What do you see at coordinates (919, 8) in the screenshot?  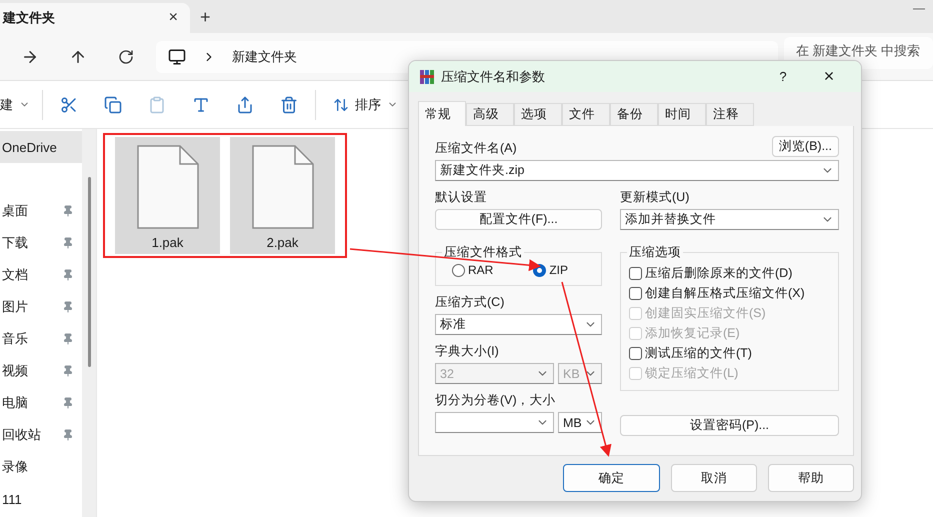 I see `minimize-button: —` at bounding box center [919, 8].